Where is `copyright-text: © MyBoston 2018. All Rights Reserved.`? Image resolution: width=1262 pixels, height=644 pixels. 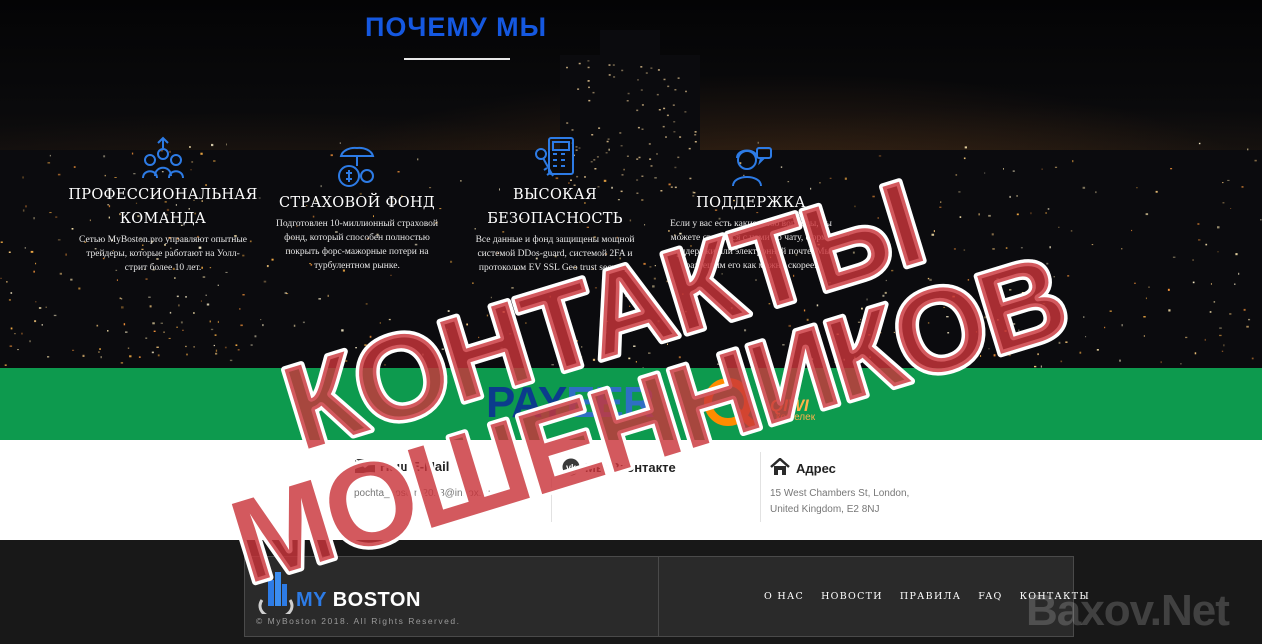
copyright-text: © MyBoston 2018. All Rights Reserved. is located at coordinates (358, 621).